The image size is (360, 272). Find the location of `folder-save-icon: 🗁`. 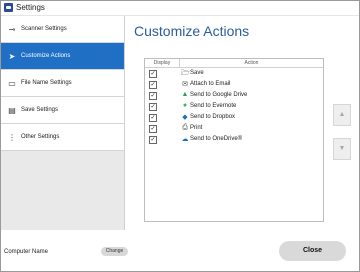

folder-save-icon: 🗁 is located at coordinates (185, 73).